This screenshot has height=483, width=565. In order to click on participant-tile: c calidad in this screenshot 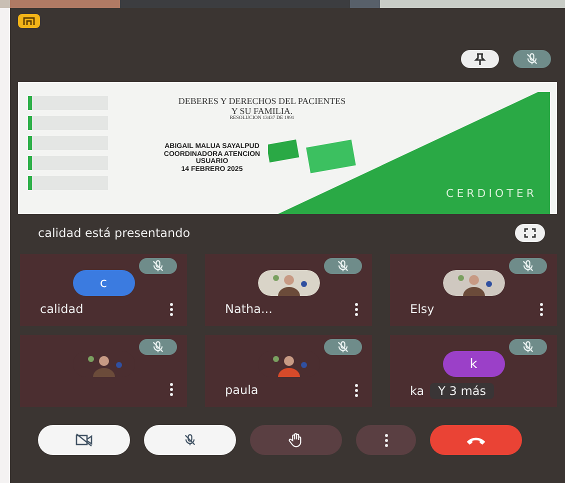, I will do `click(103, 290)`.